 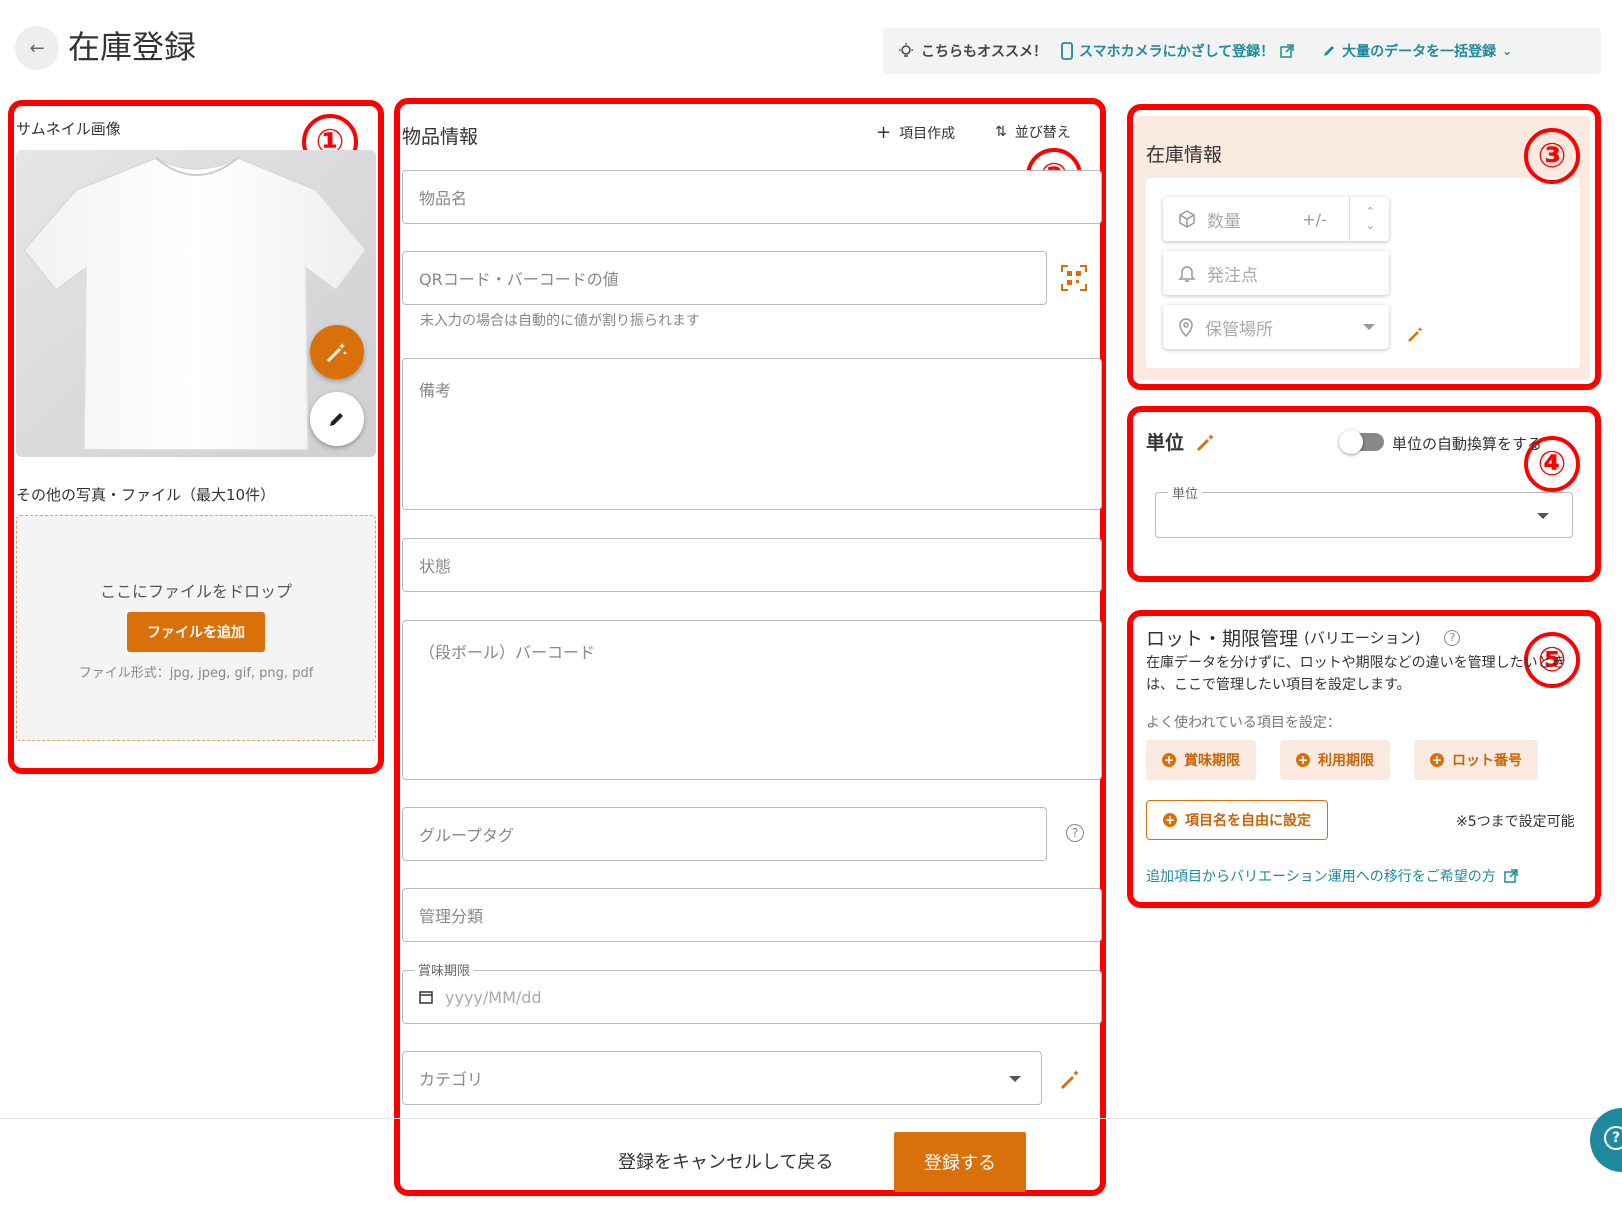 I want to click on recommend-label: こちらもオススメ！, so click(x=984, y=52).